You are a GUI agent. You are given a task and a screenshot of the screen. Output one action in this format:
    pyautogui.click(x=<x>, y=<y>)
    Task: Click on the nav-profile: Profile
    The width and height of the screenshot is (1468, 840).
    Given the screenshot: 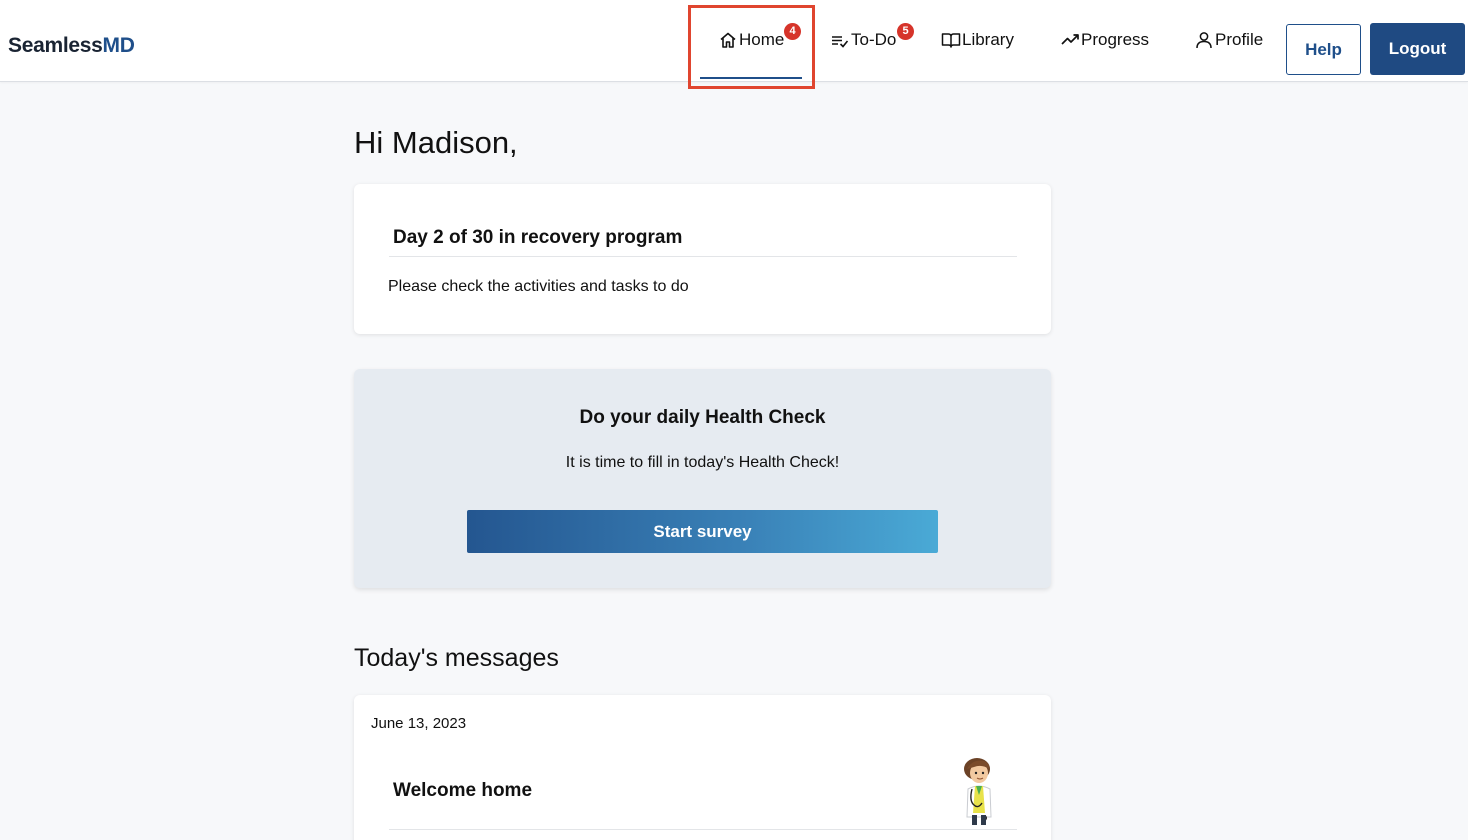 What is the action you would take?
    pyautogui.click(x=1228, y=48)
    